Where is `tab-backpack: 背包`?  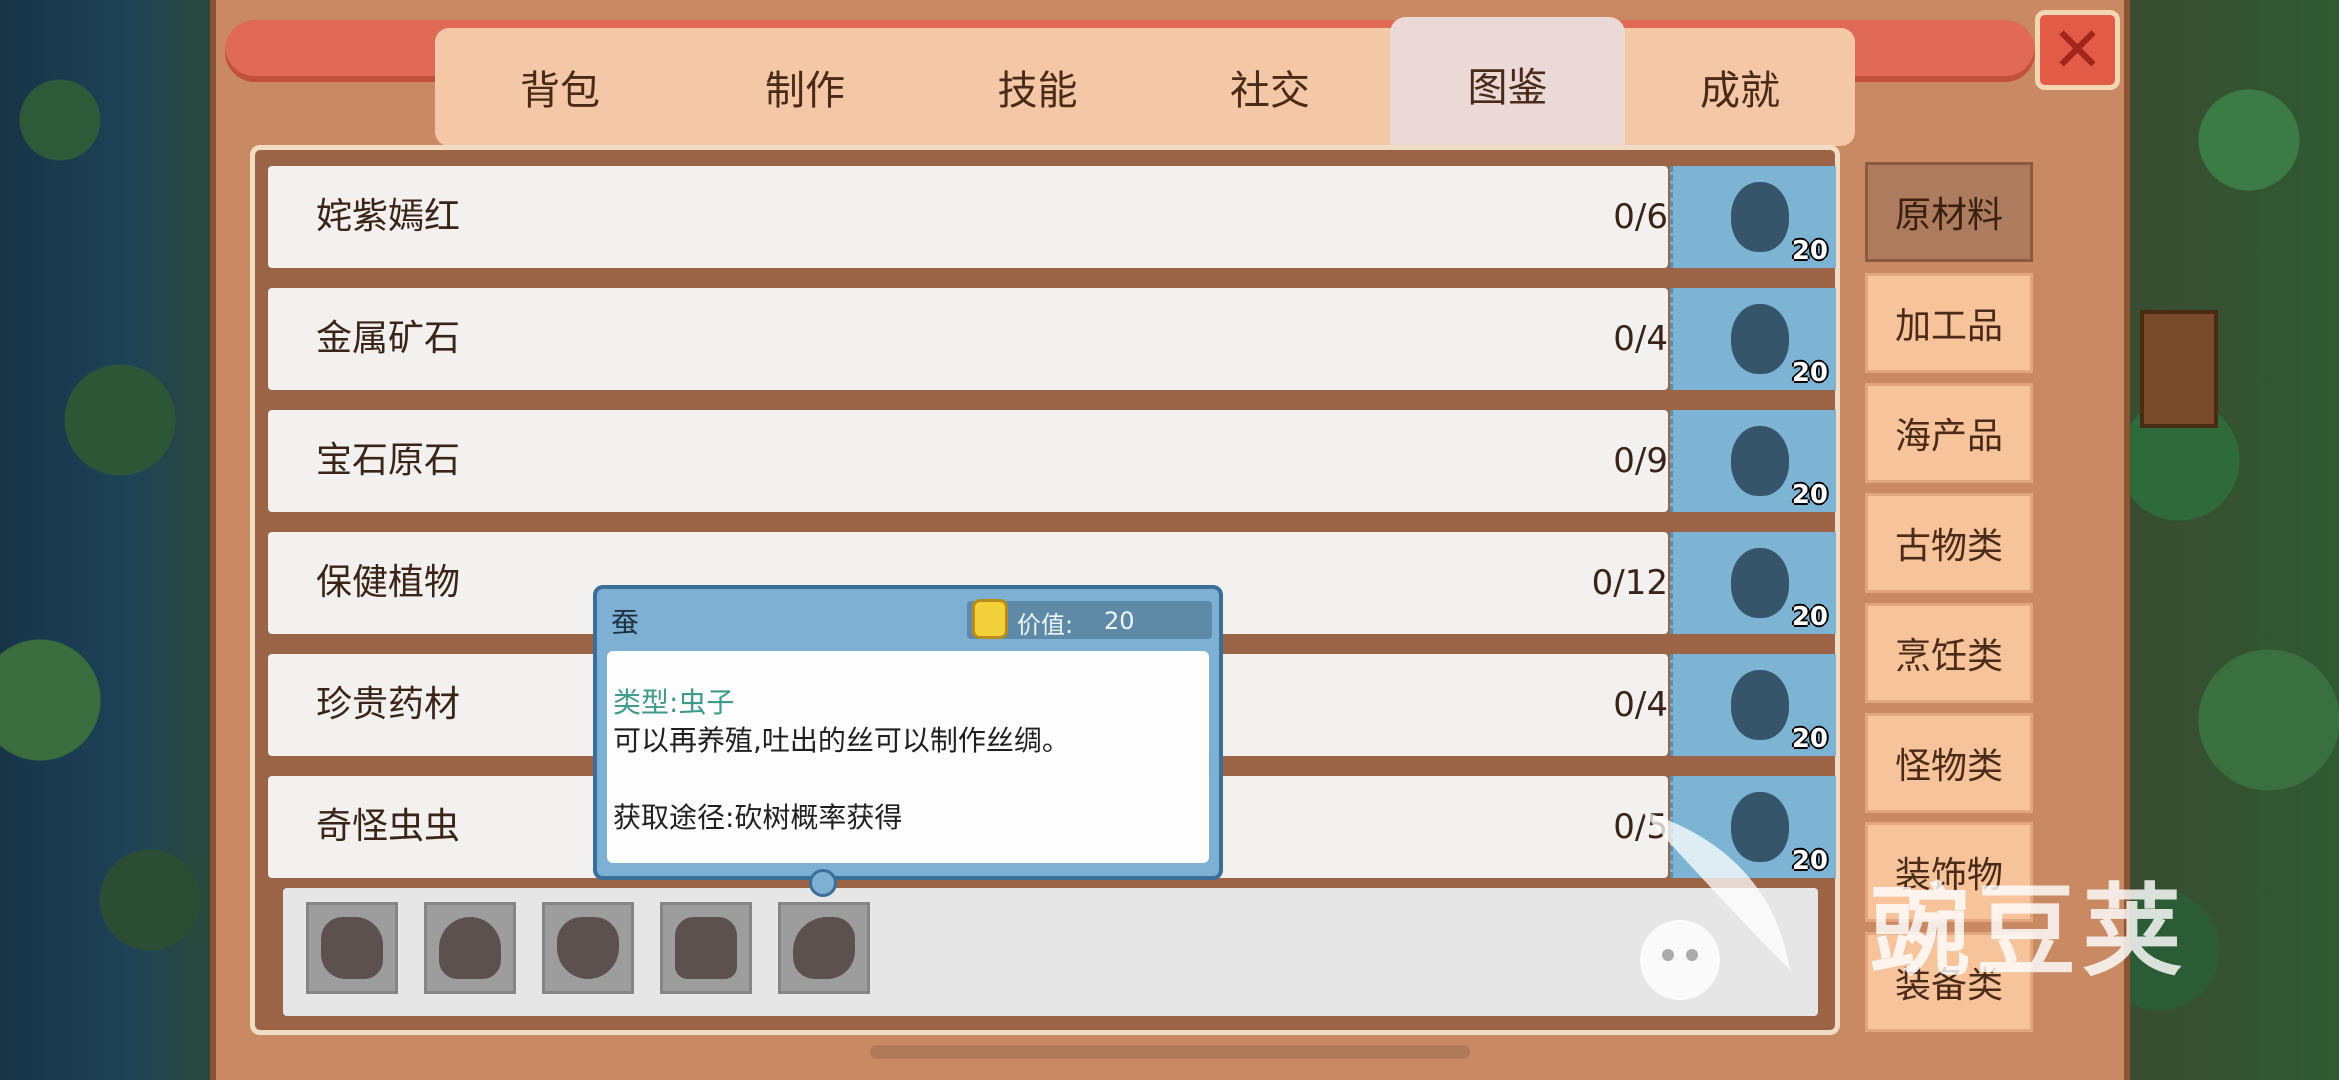
tab-backpack: 背包 is located at coordinates (560, 87).